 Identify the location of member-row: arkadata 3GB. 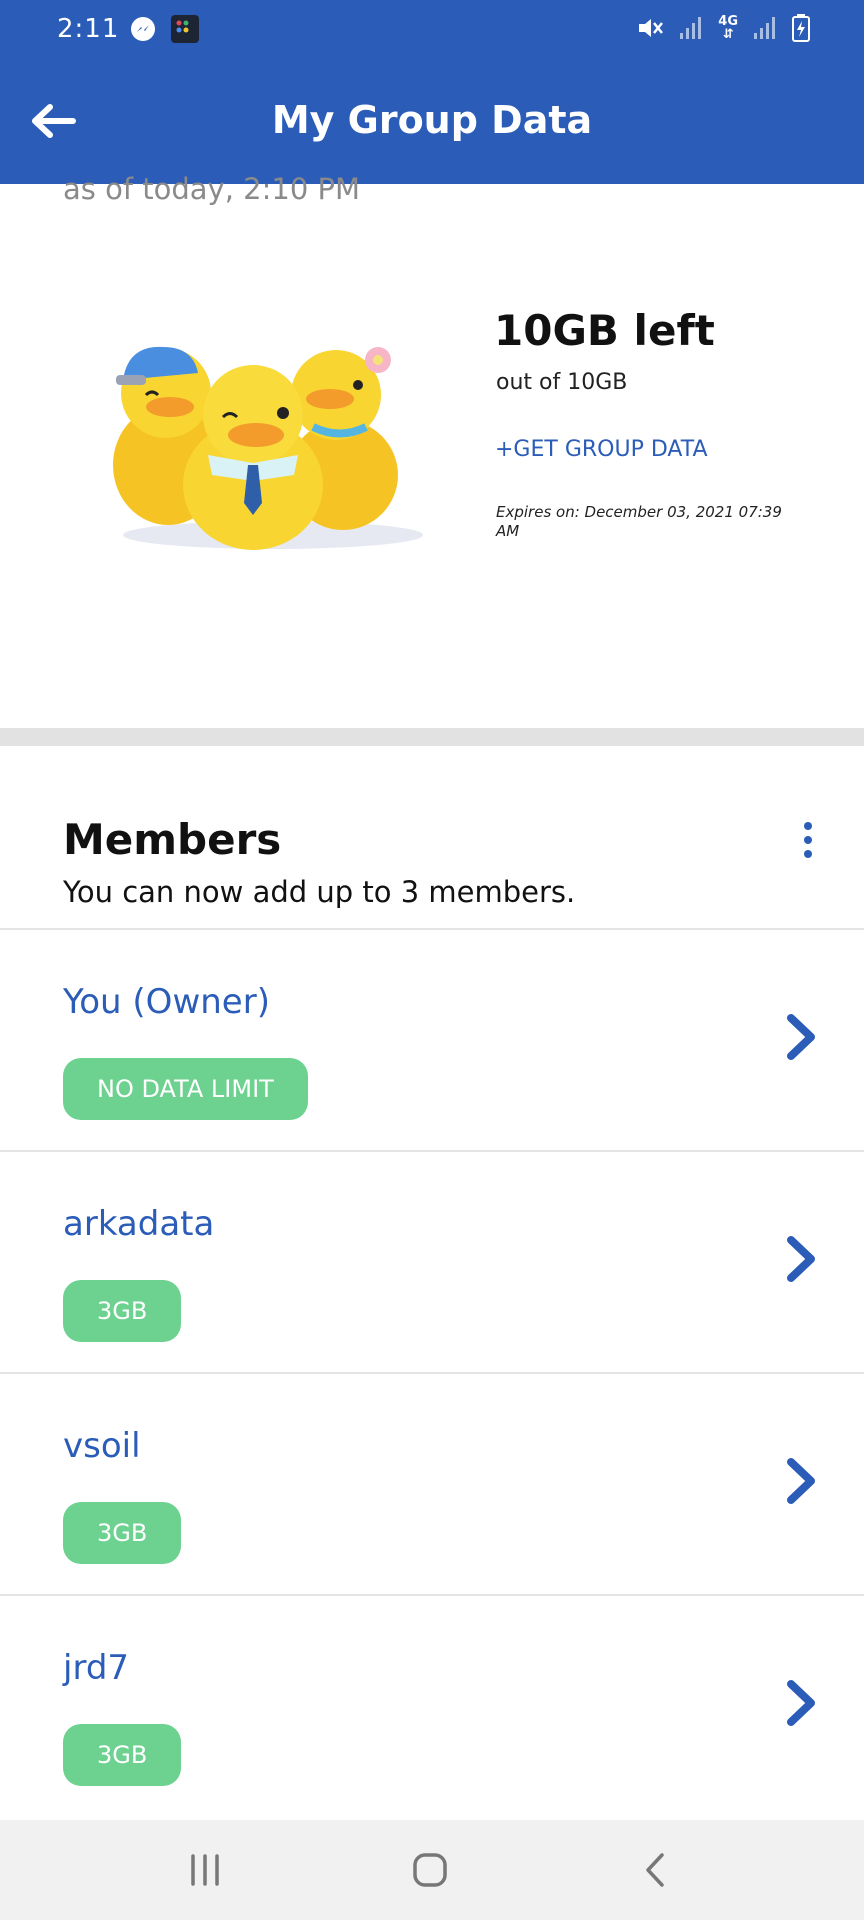
(432, 1262).